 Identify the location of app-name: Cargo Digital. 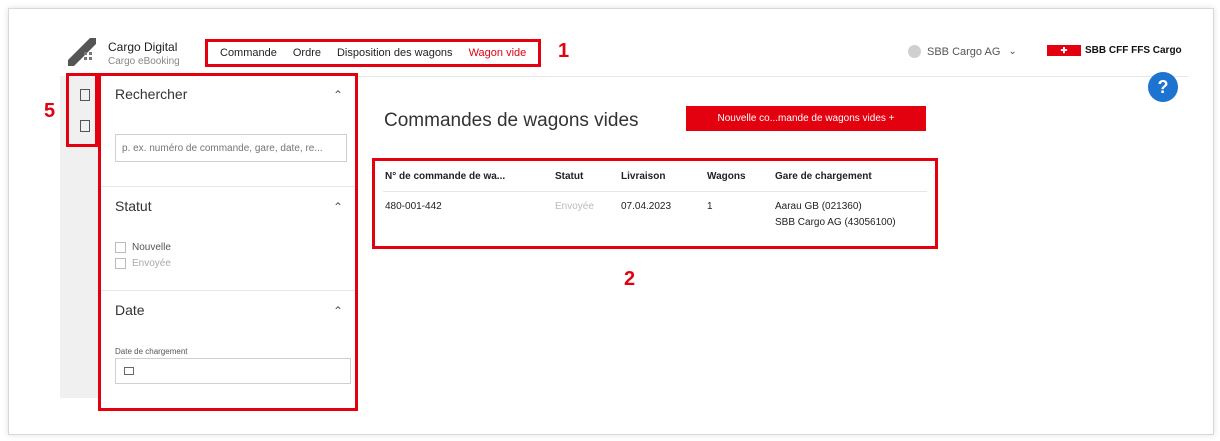
(143, 47).